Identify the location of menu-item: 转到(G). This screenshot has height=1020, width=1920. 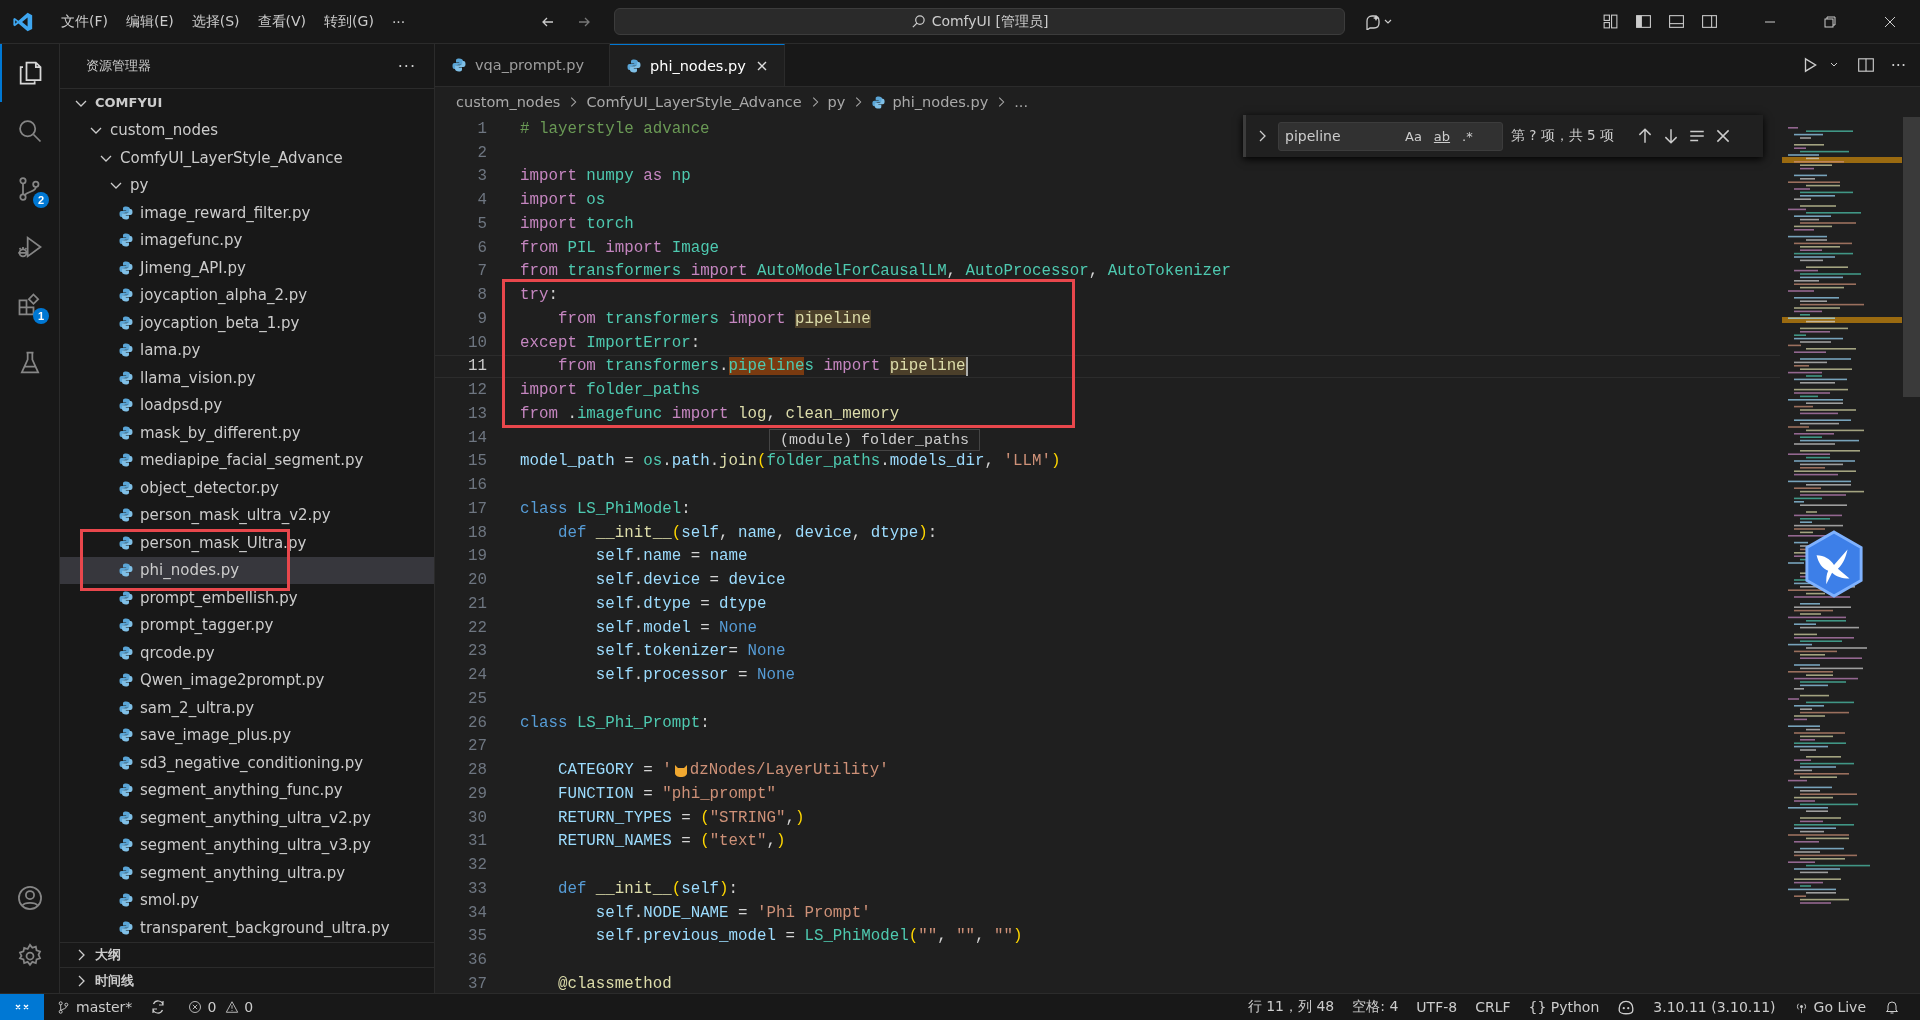
(349, 21).